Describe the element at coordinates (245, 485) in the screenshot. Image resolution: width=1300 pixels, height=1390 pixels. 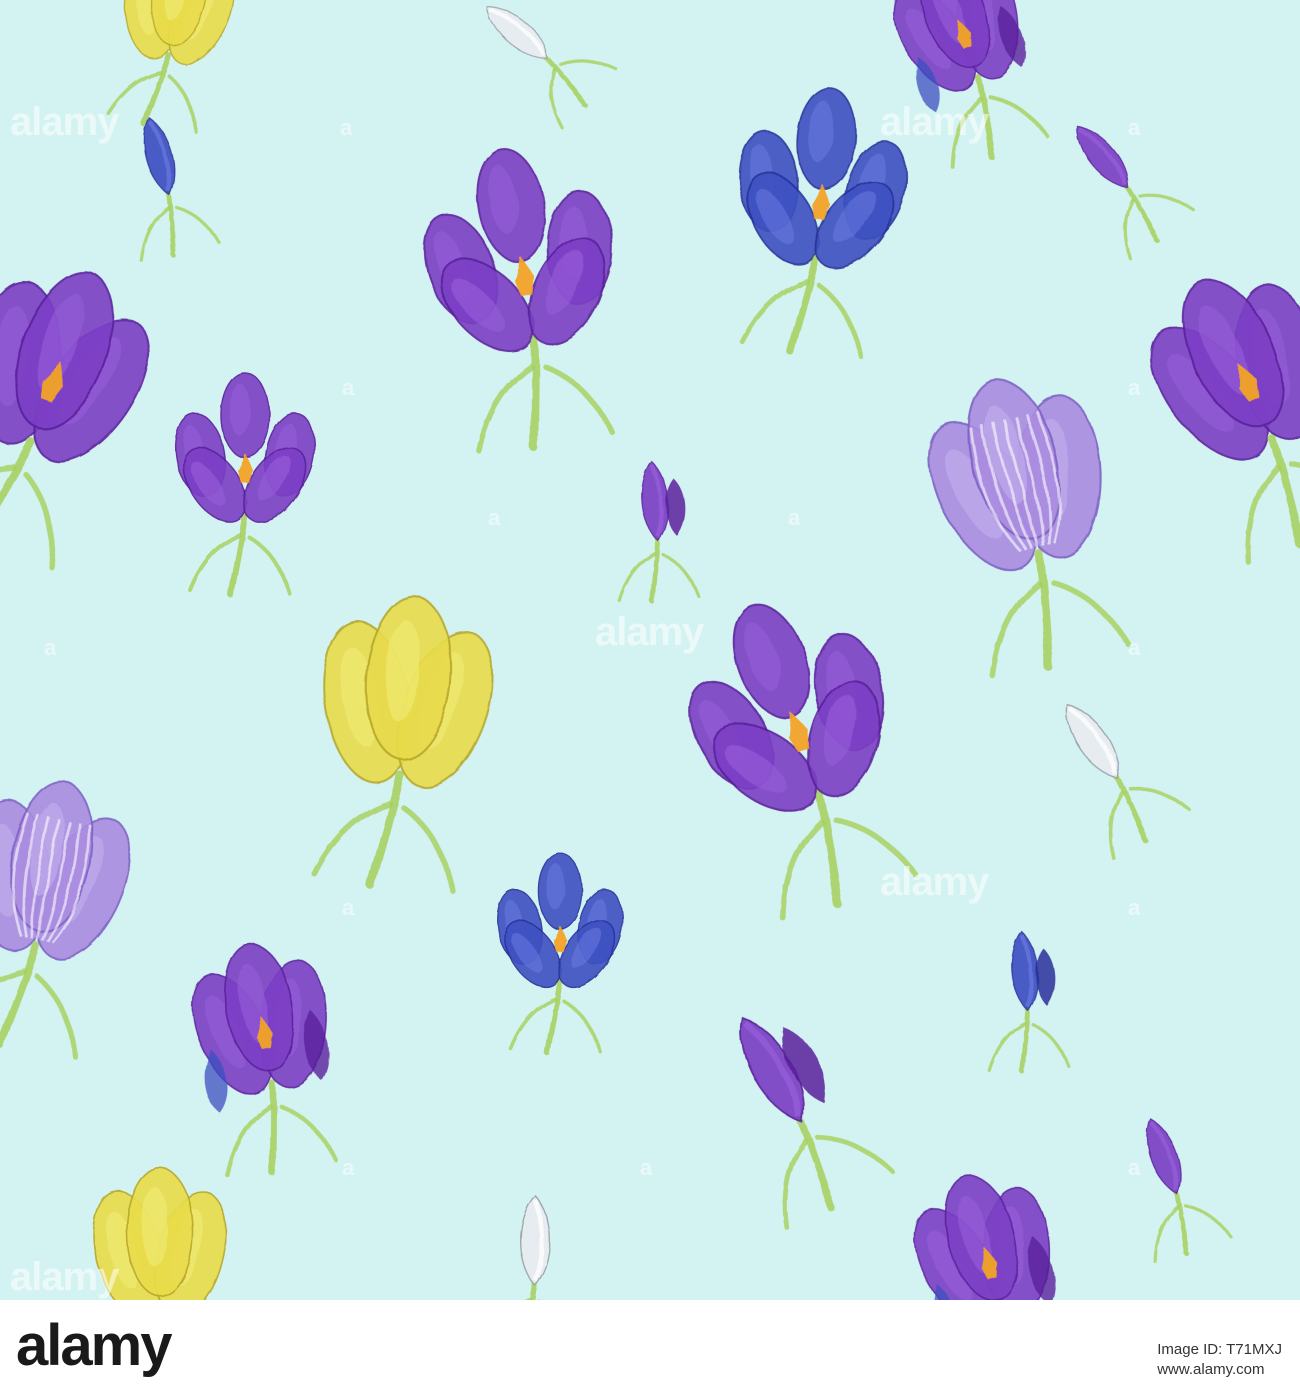
I see `violet-small-crocus-flower` at that location.